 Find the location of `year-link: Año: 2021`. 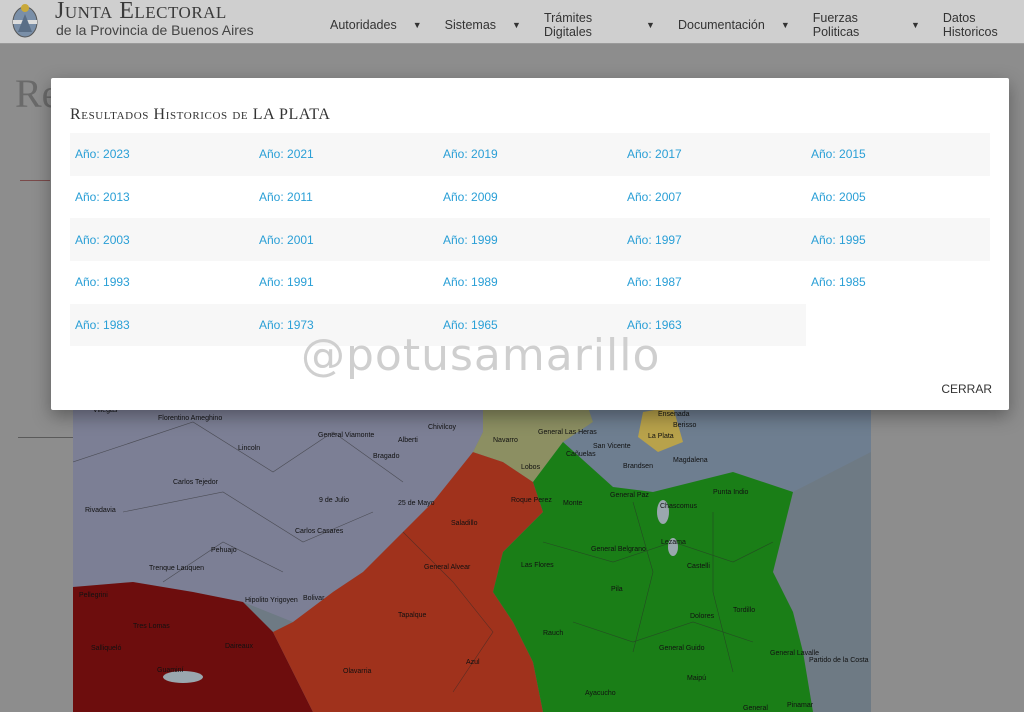

year-link: Año: 2021 is located at coordinates (346, 154).